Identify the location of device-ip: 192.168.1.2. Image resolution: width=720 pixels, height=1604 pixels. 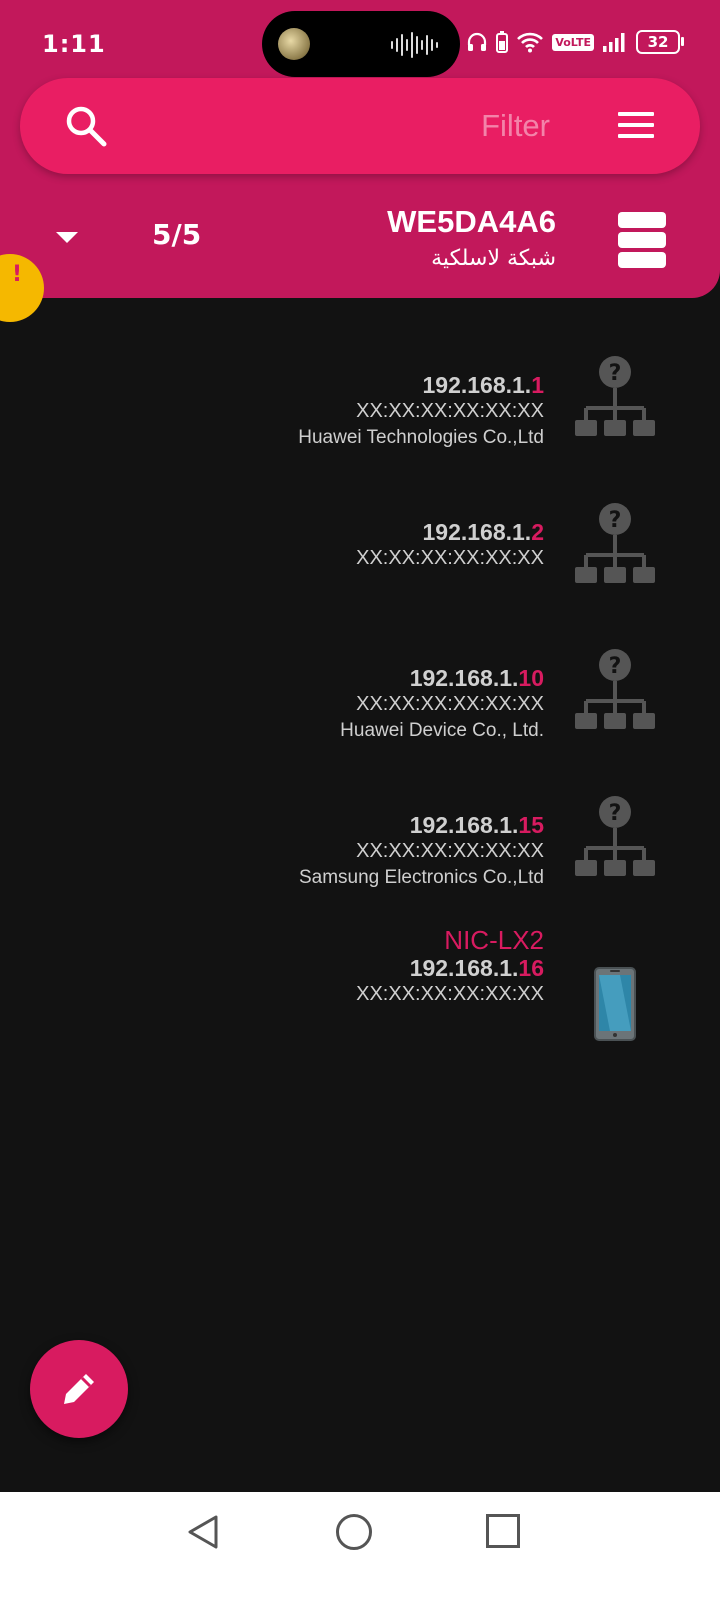
(483, 532).